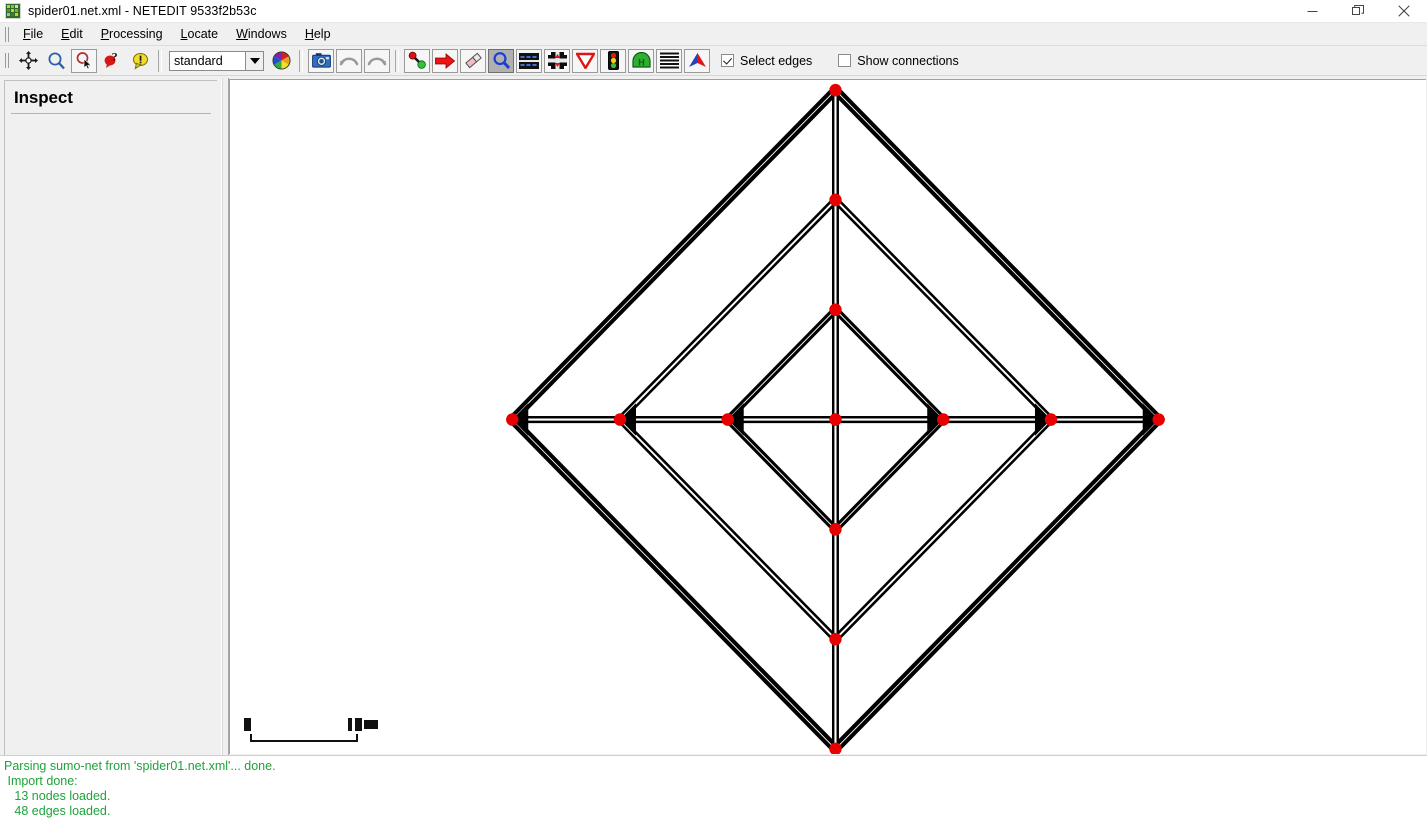 The image size is (1427, 827). I want to click on restore-button, so click(1358, 11).